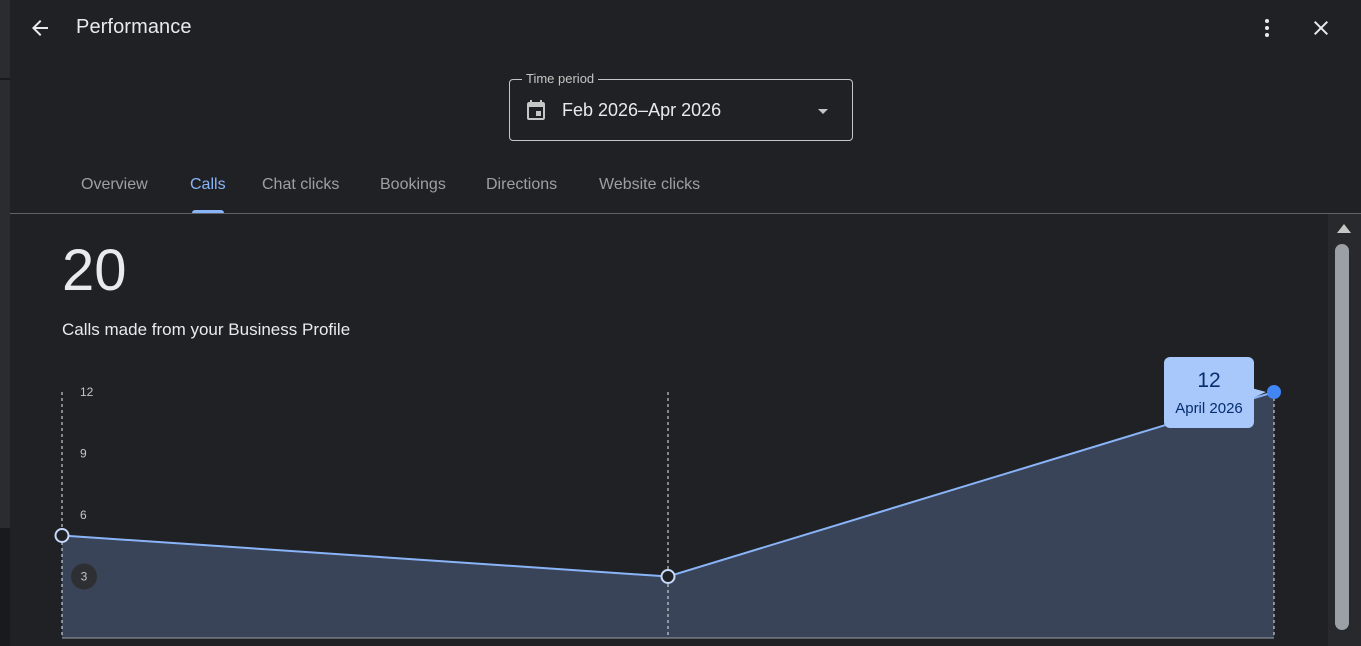 The image size is (1361, 646). Describe the element at coordinates (685, 30) in the screenshot. I see `top-bar: Performance` at that location.